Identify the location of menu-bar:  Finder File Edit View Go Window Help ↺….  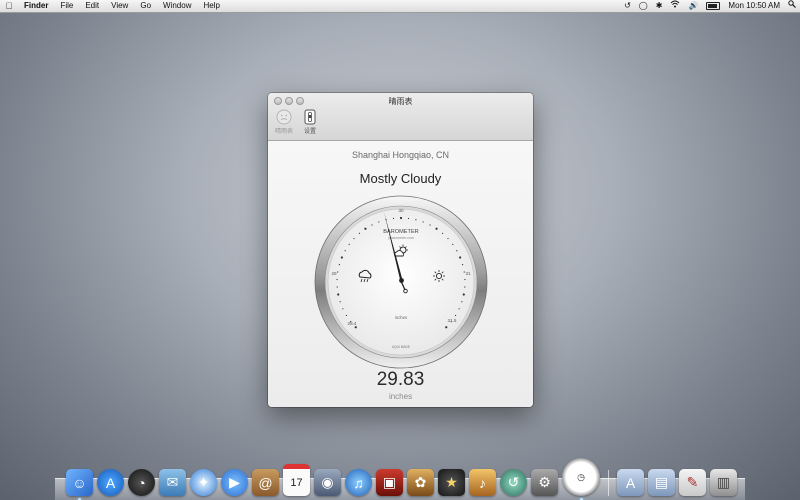
(400, 6).